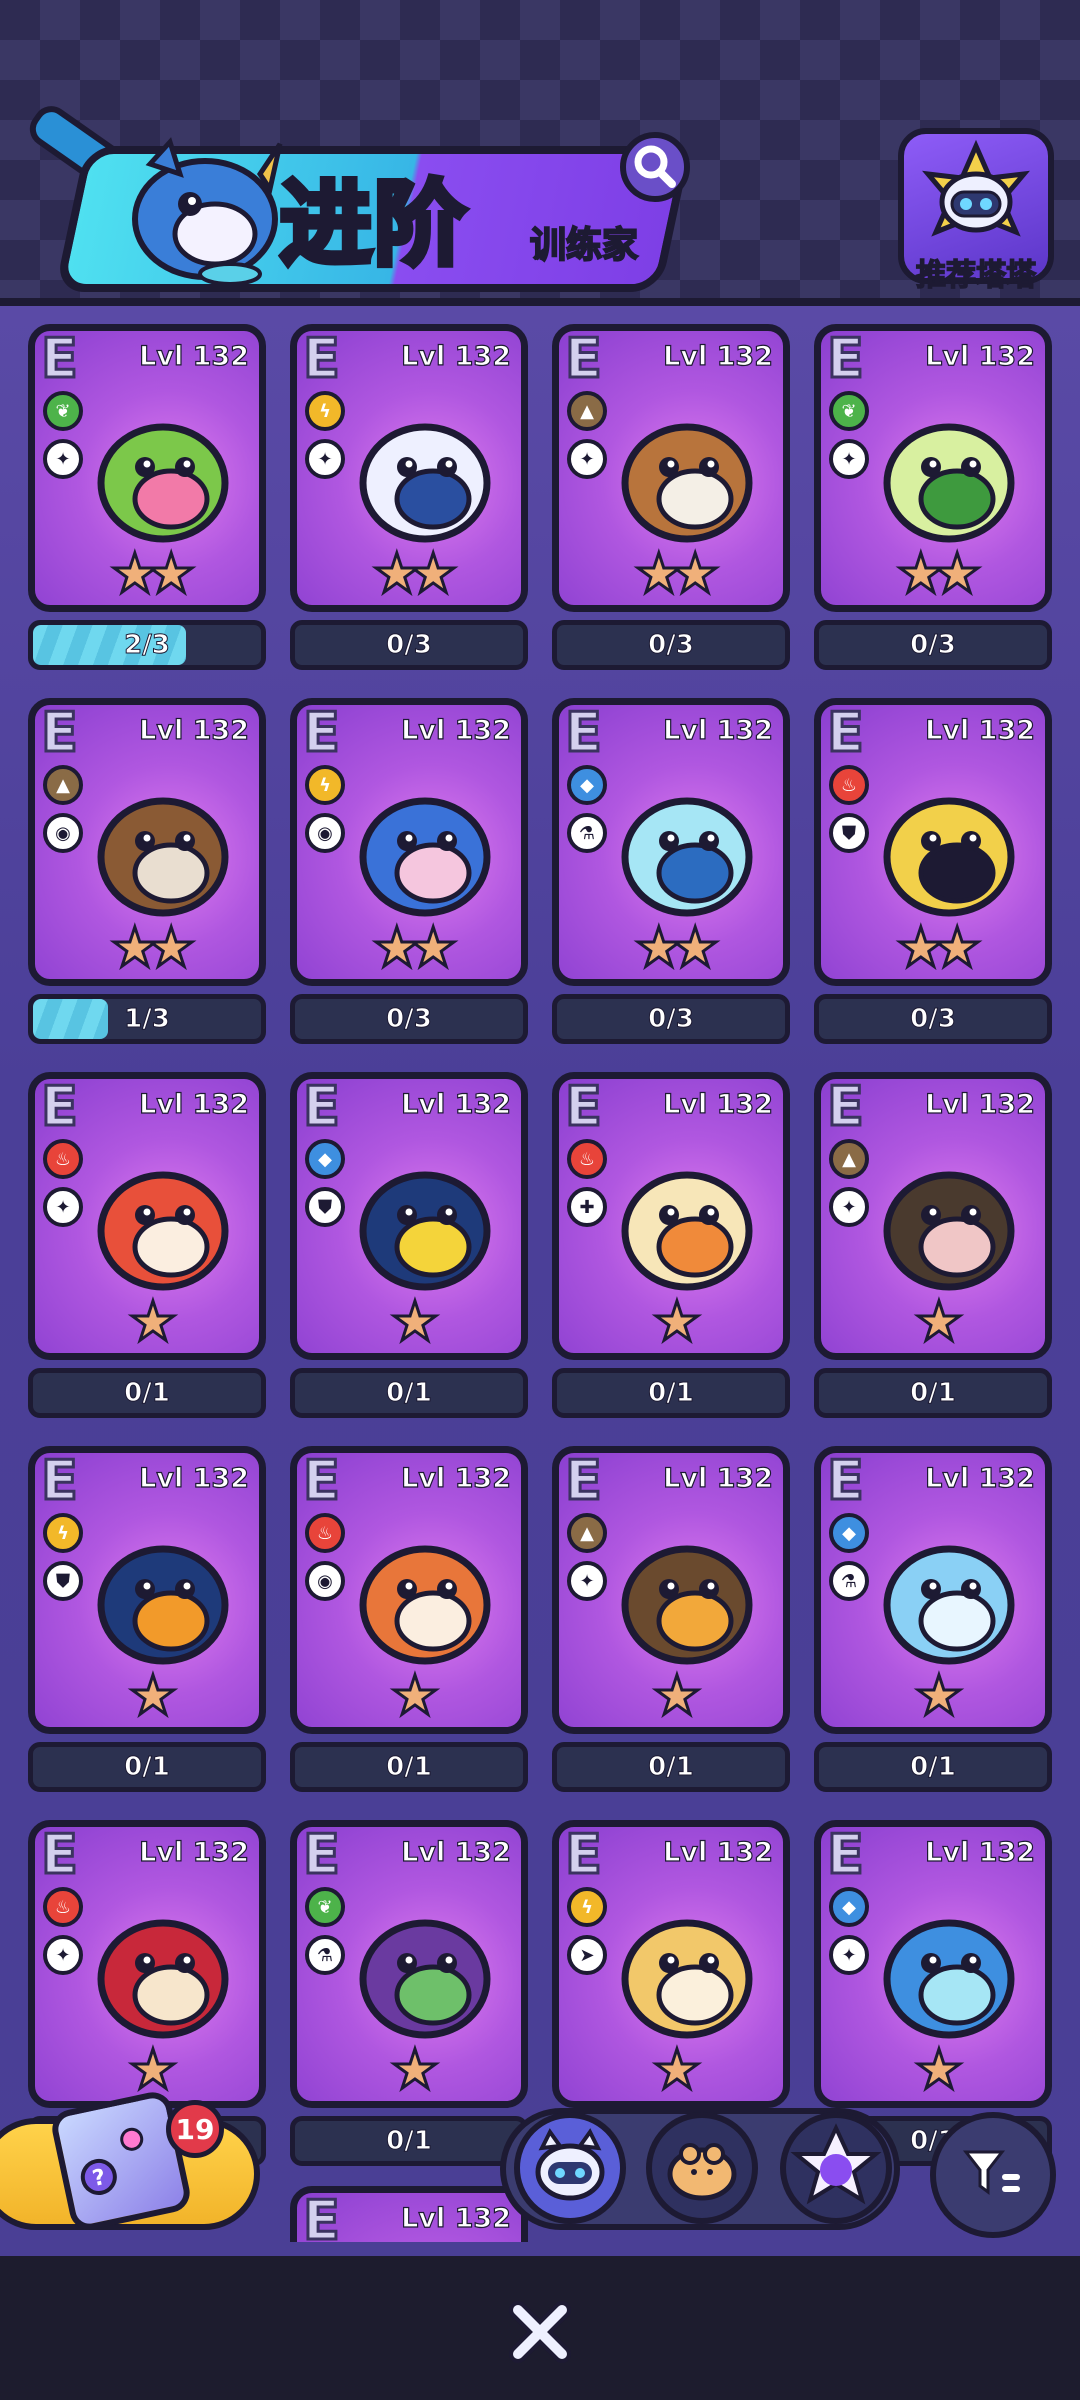  Describe the element at coordinates (163, 857) in the screenshot. I see `bear-creature-icon` at that location.